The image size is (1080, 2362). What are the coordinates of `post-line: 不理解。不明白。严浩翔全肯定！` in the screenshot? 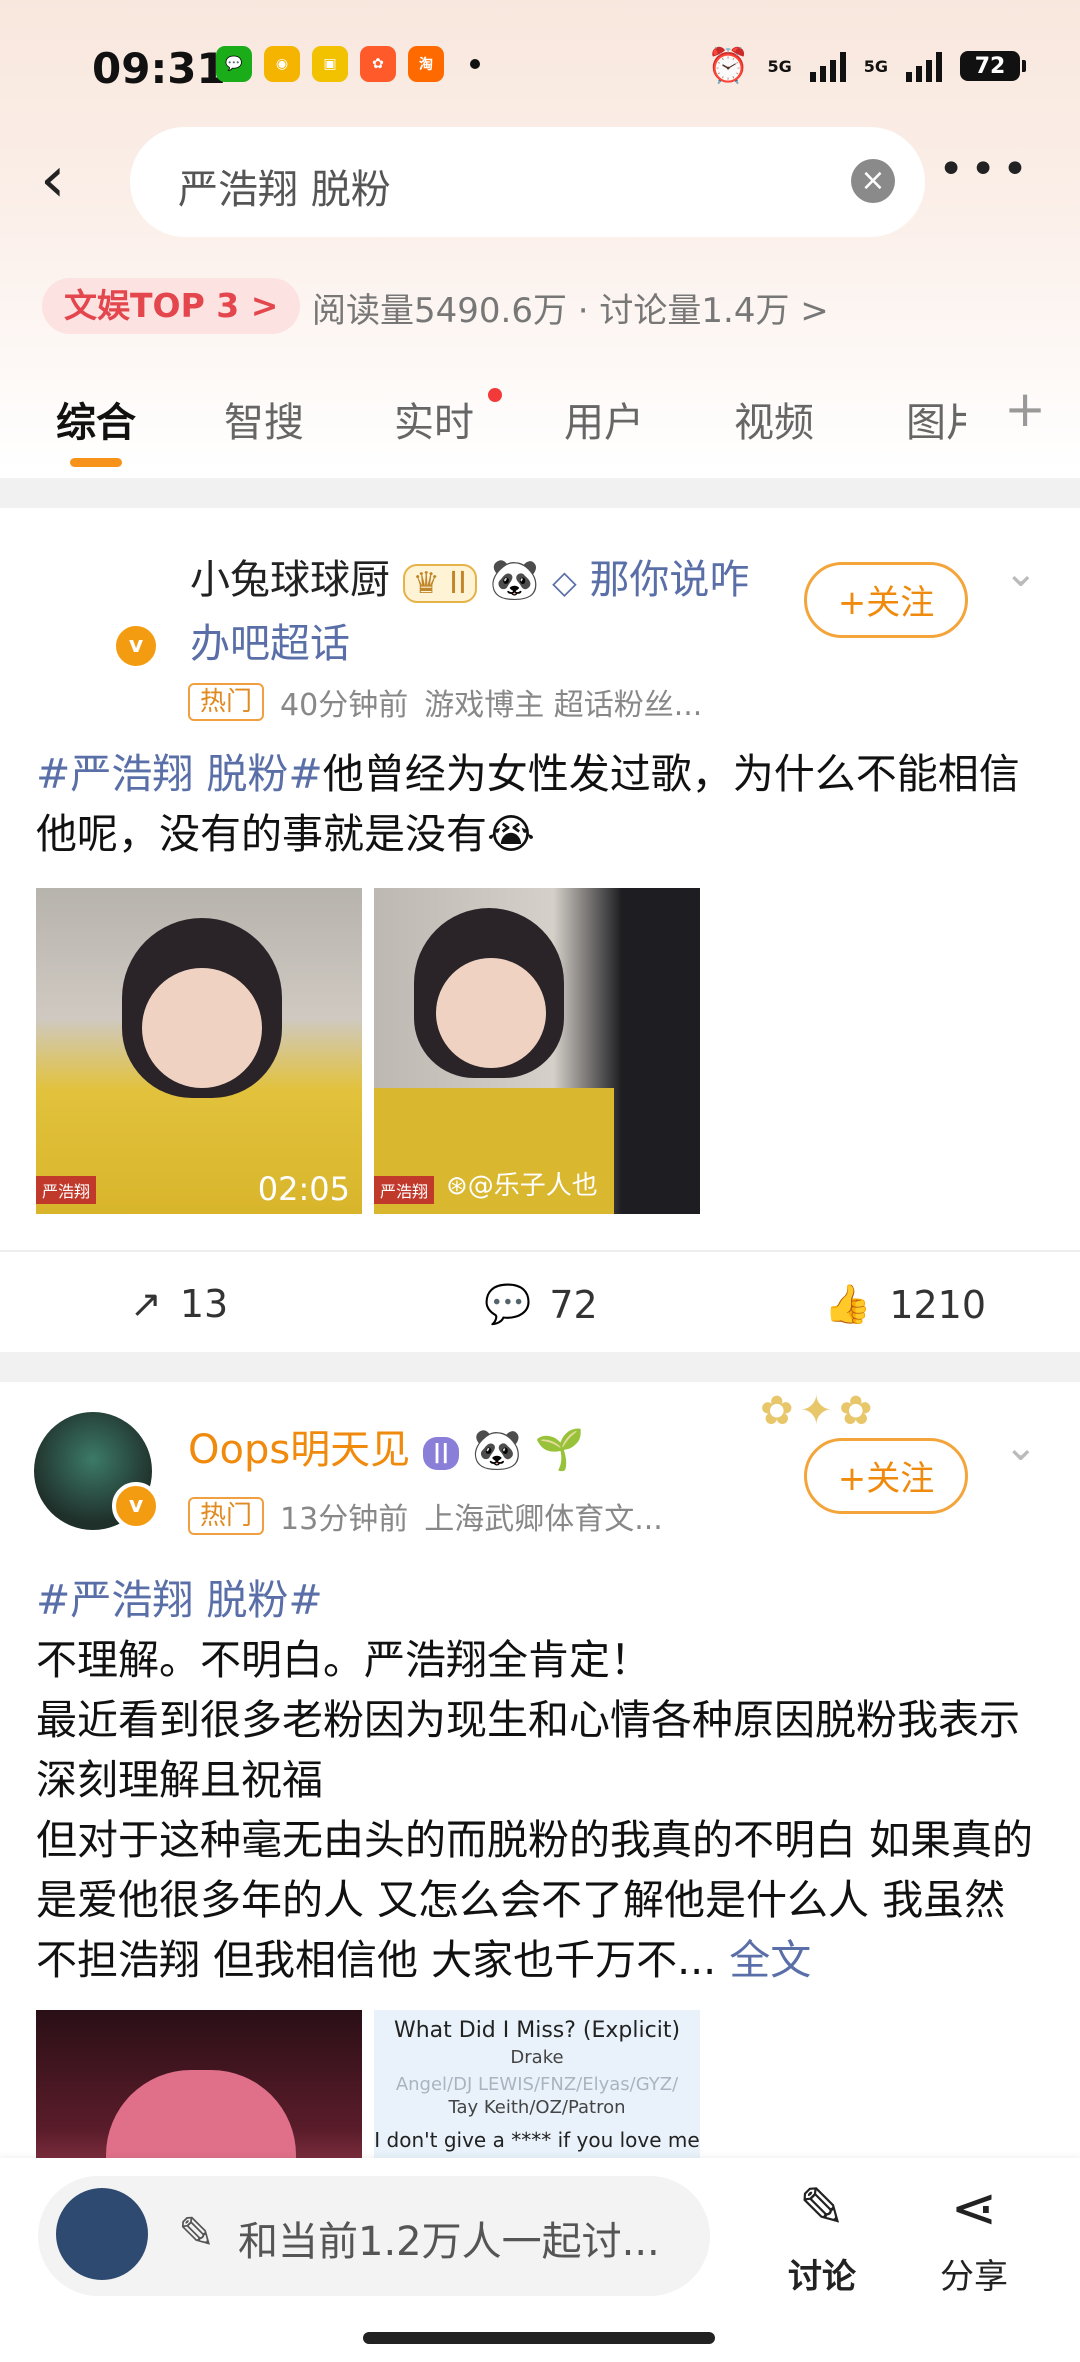 It's located at (343, 1660).